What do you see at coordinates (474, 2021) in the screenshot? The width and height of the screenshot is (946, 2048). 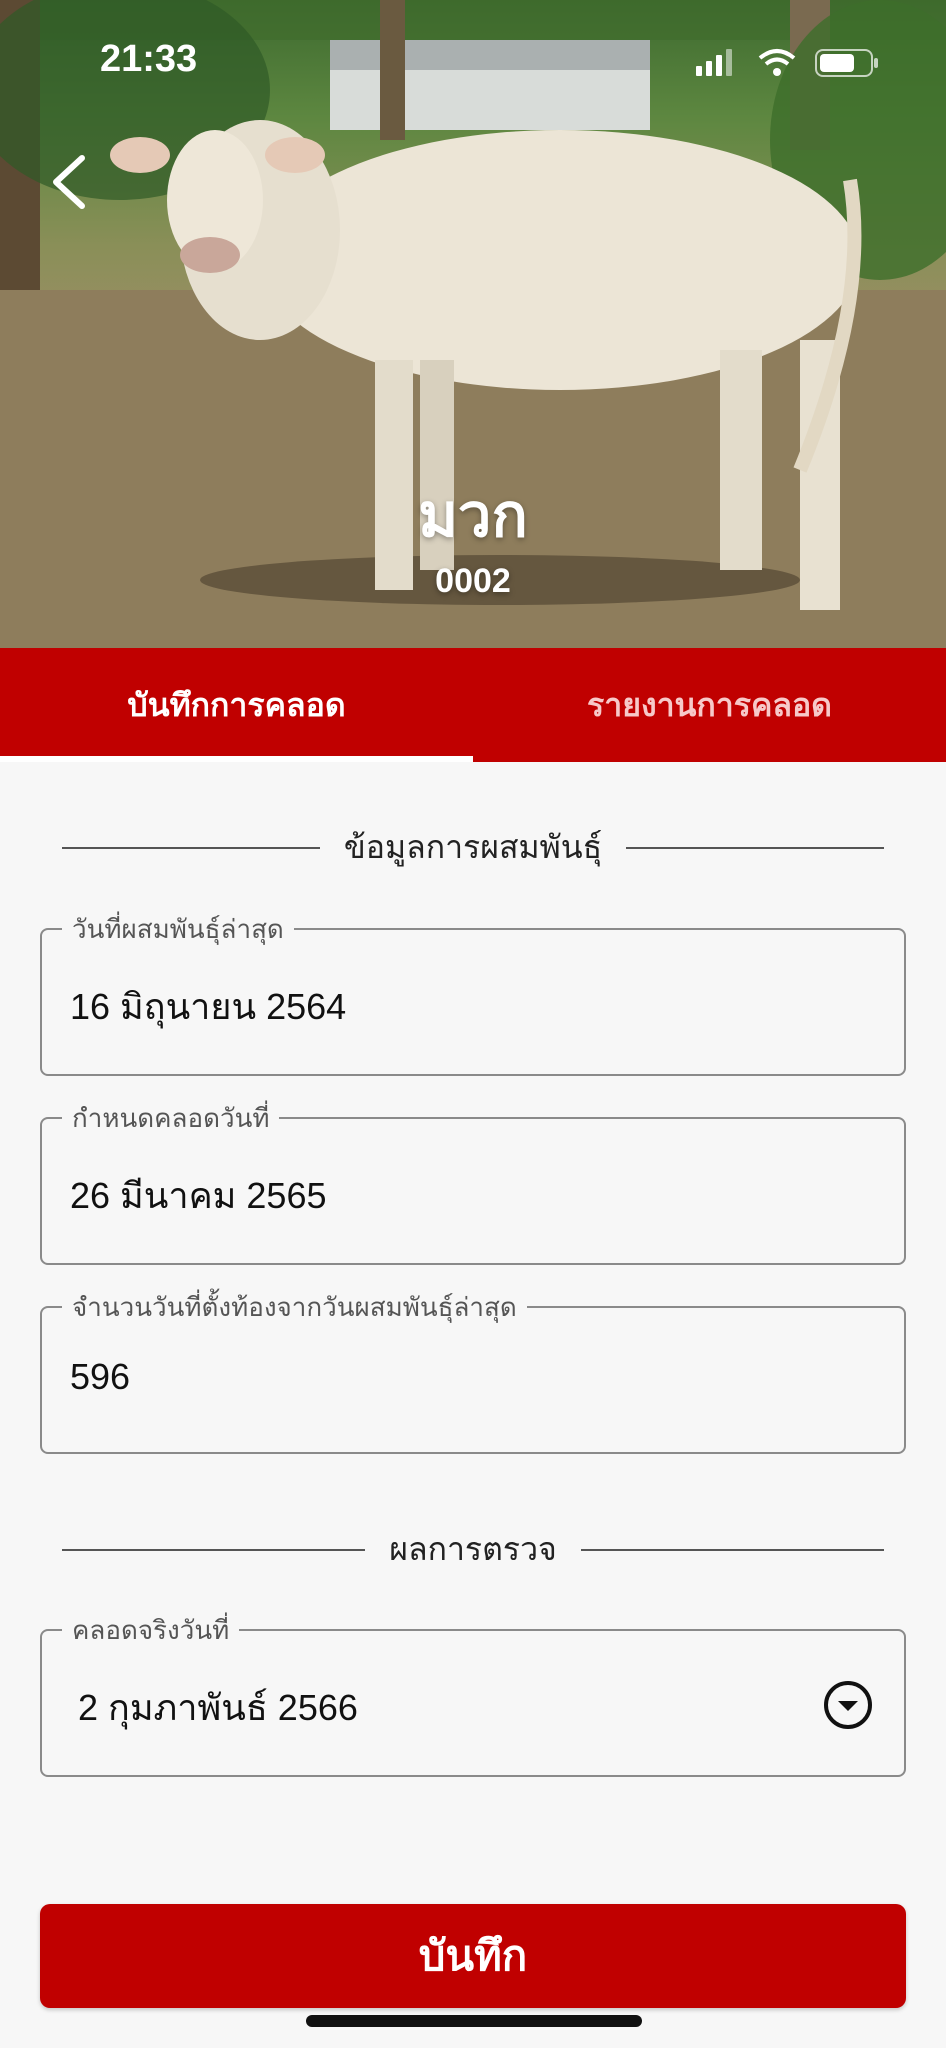 I see `home-indicator` at bounding box center [474, 2021].